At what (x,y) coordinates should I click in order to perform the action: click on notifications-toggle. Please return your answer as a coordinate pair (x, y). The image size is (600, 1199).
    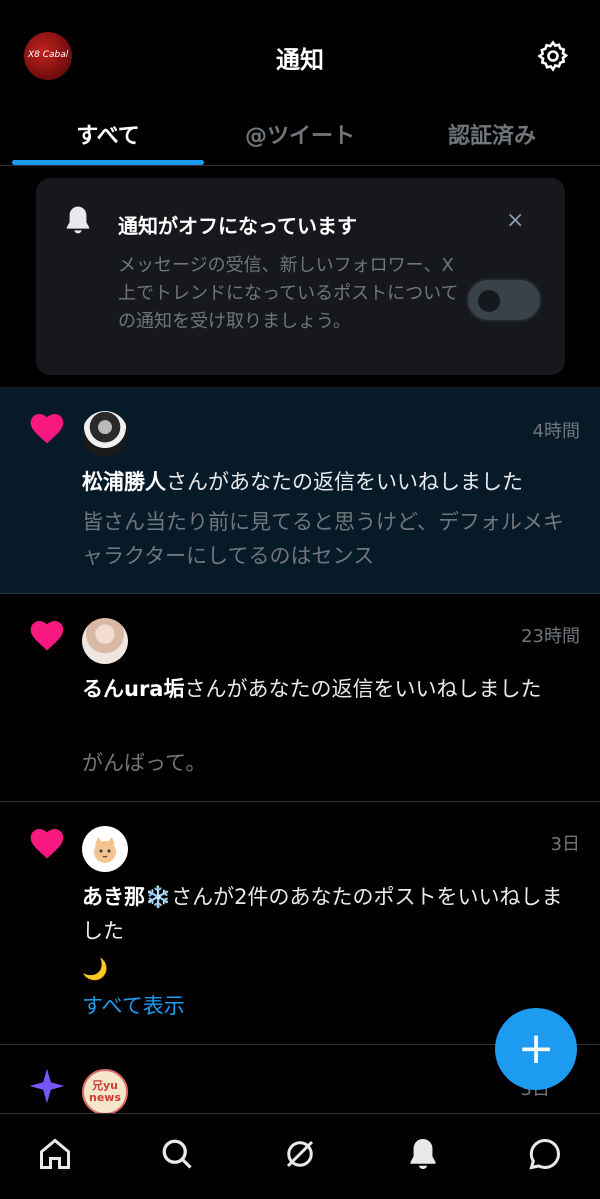
    Looking at the image, I should click on (504, 300).